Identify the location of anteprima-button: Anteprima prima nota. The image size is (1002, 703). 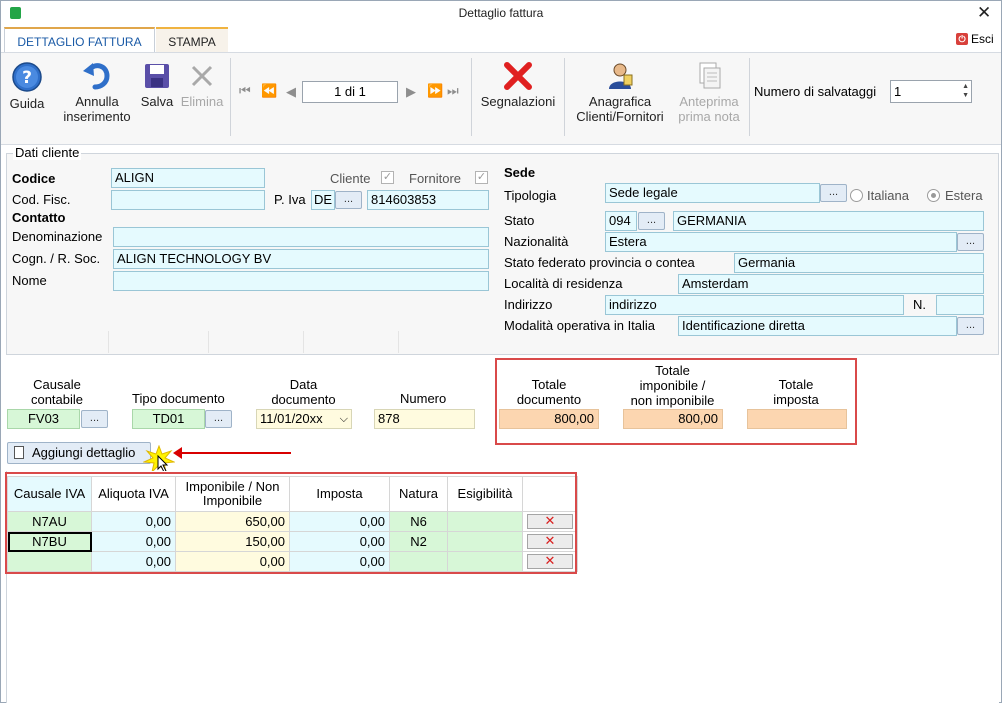
(709, 92).